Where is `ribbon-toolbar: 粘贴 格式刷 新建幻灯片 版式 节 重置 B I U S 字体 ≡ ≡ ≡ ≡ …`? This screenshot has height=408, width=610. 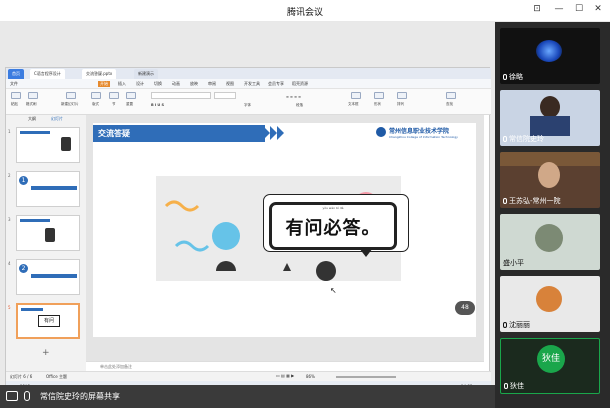 ribbon-toolbar: 粘贴 格式刷 新建幻灯片 版式 节 重置 B I U S 字体 ≡ ≡ ≡ ≡ … is located at coordinates (248, 102).